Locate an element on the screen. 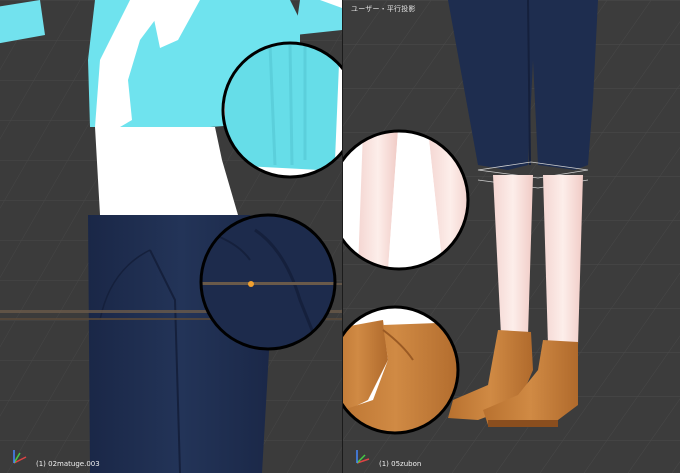 The width and height of the screenshot is (680, 473). shirt-lower is located at coordinates (166, 171).